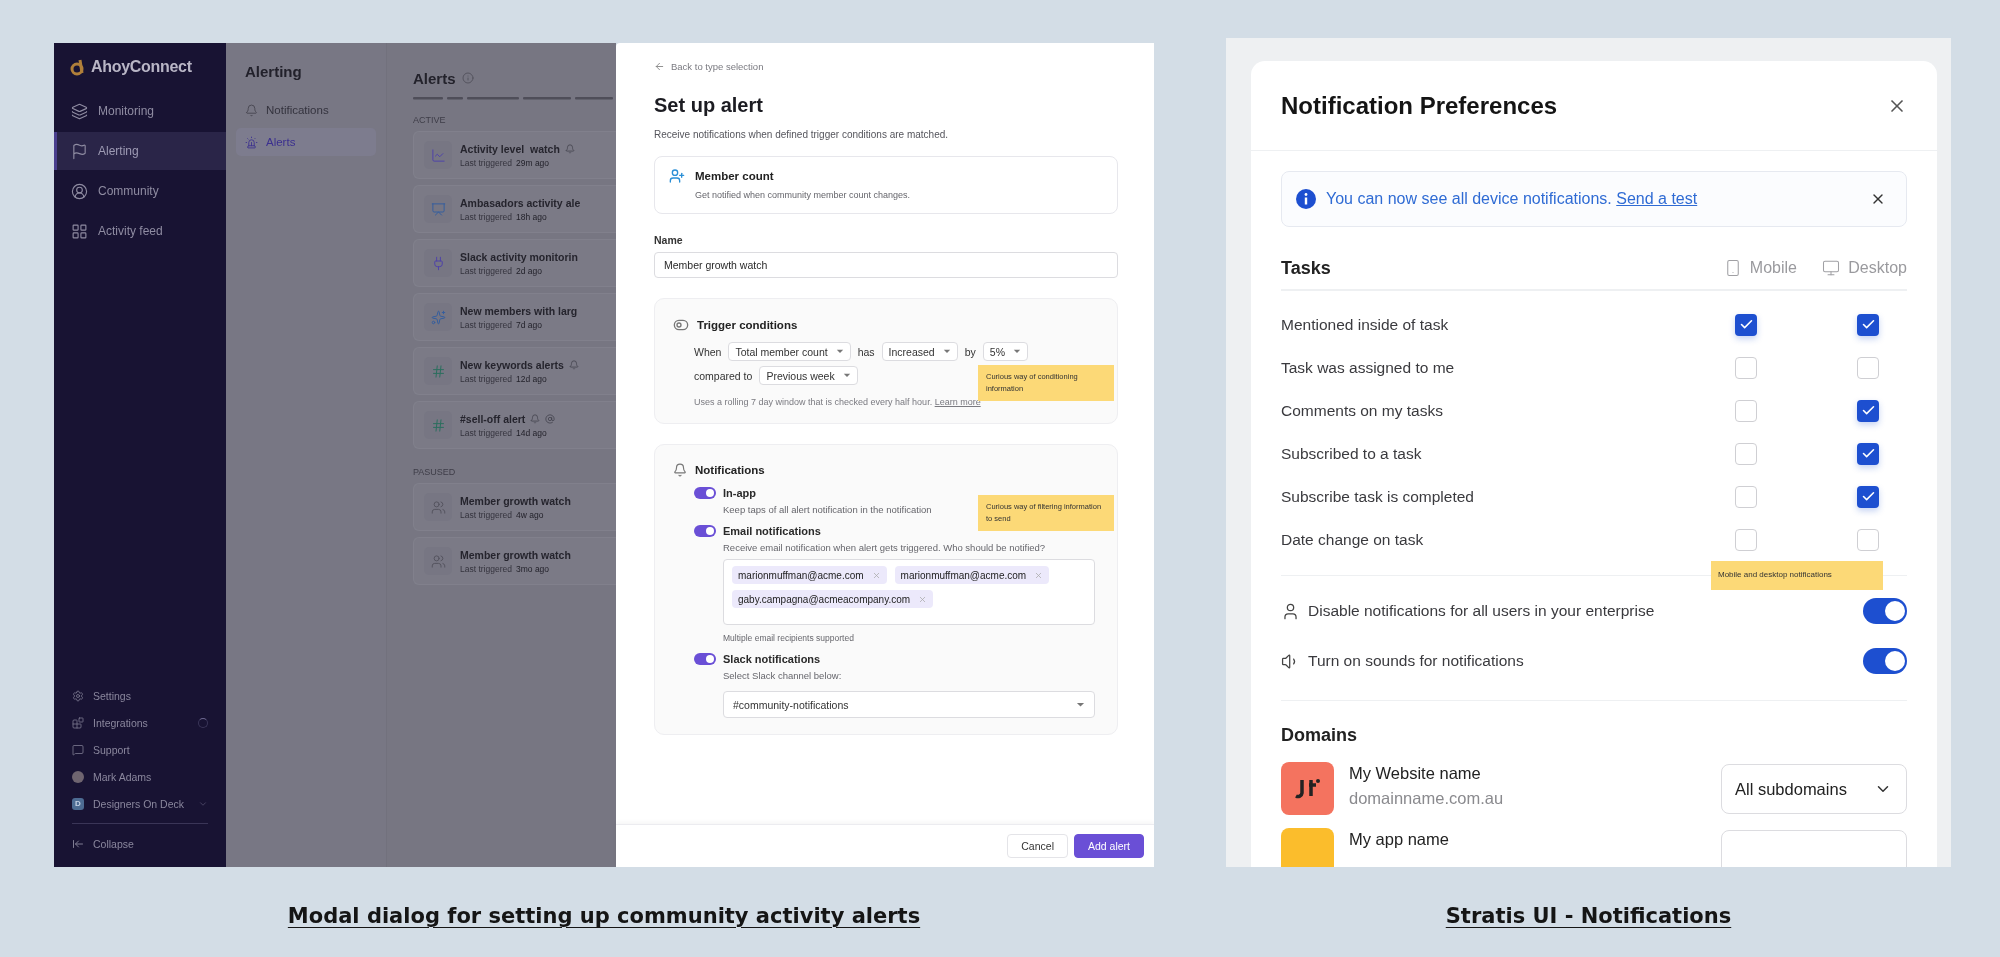 This screenshot has height=957, width=2000. I want to click on sidebar-link: D Designers On Deck, so click(140, 803).